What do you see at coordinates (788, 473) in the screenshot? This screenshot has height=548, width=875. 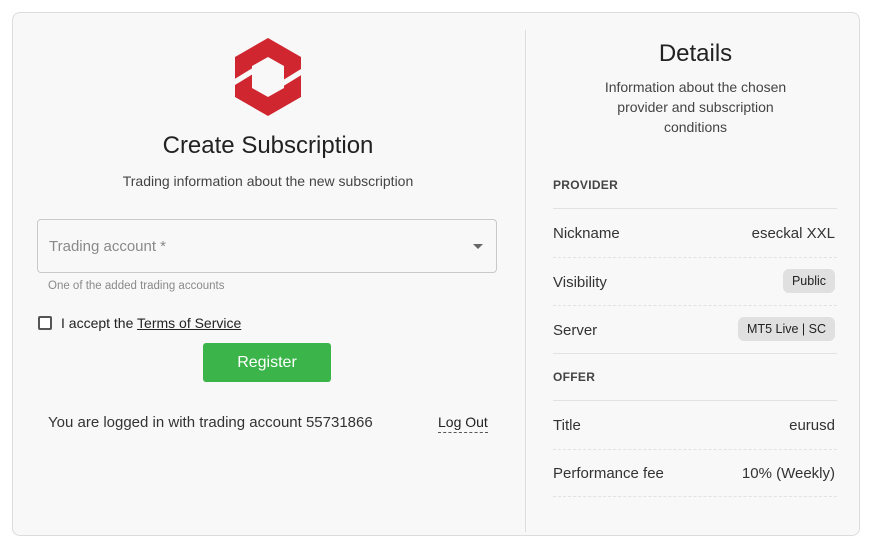 I see `performance-fee-value: 10% (Weekly)` at bounding box center [788, 473].